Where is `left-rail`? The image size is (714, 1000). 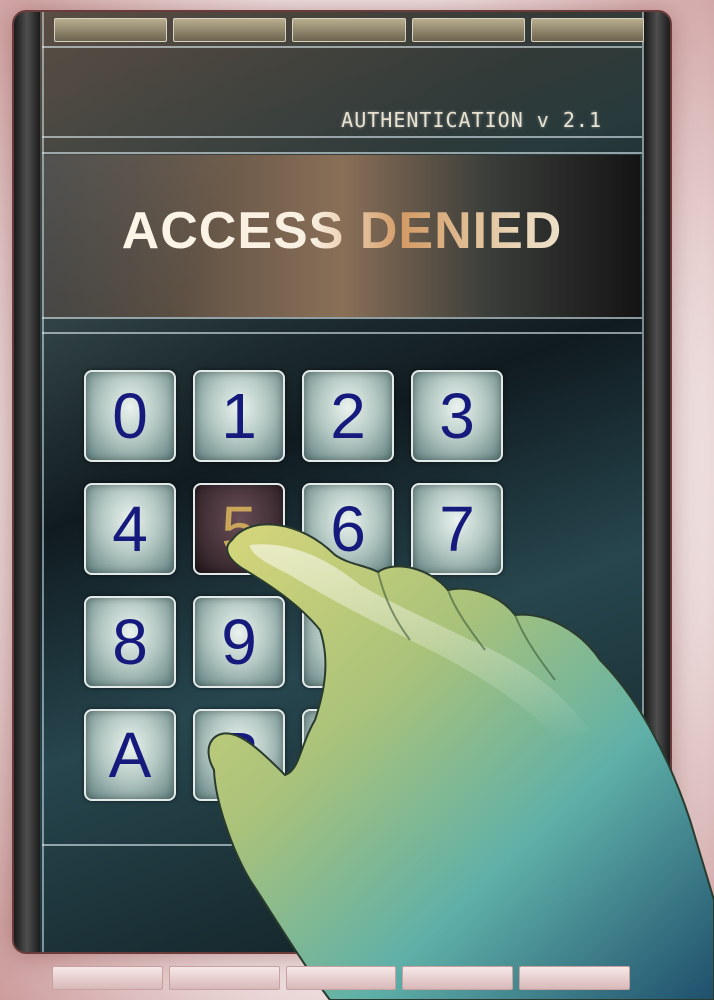
left-rail is located at coordinates (27, 482).